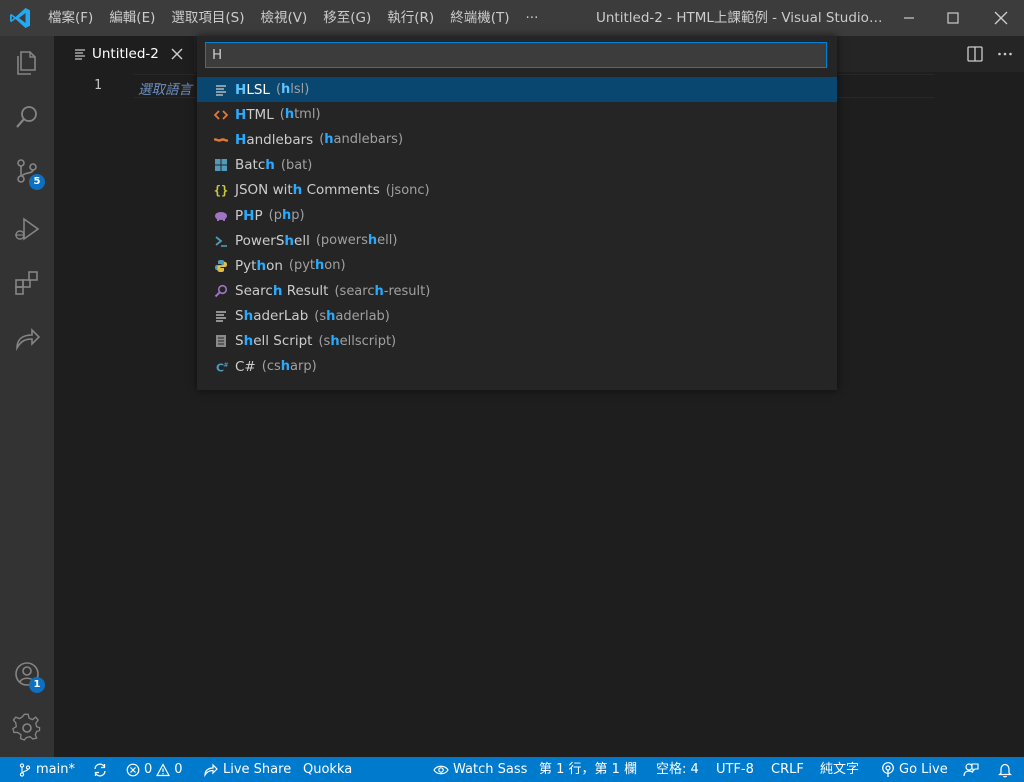 This screenshot has height=782, width=1024. I want to click on eol-label: CRLF, so click(787, 769).